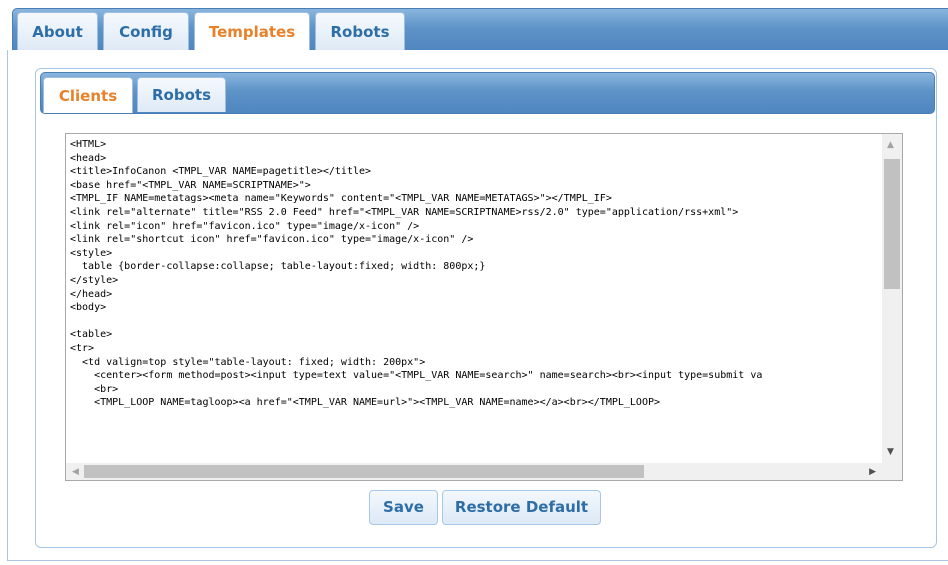  What do you see at coordinates (88, 95) in the screenshot?
I see `subtab-clients: Clients` at bounding box center [88, 95].